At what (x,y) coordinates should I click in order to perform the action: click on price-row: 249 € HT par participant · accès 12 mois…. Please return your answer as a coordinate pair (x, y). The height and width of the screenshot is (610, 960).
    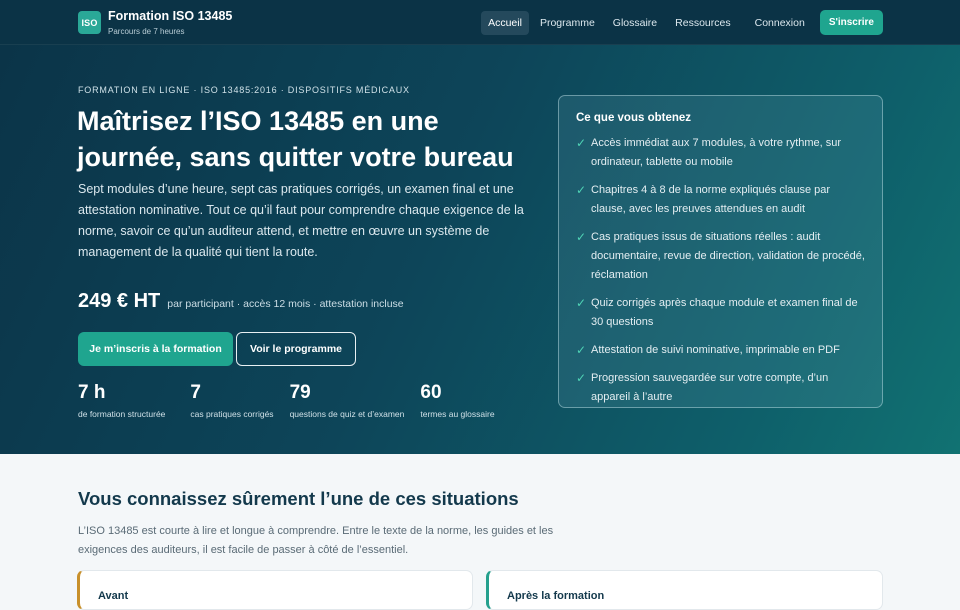
    Looking at the image, I should click on (241, 301).